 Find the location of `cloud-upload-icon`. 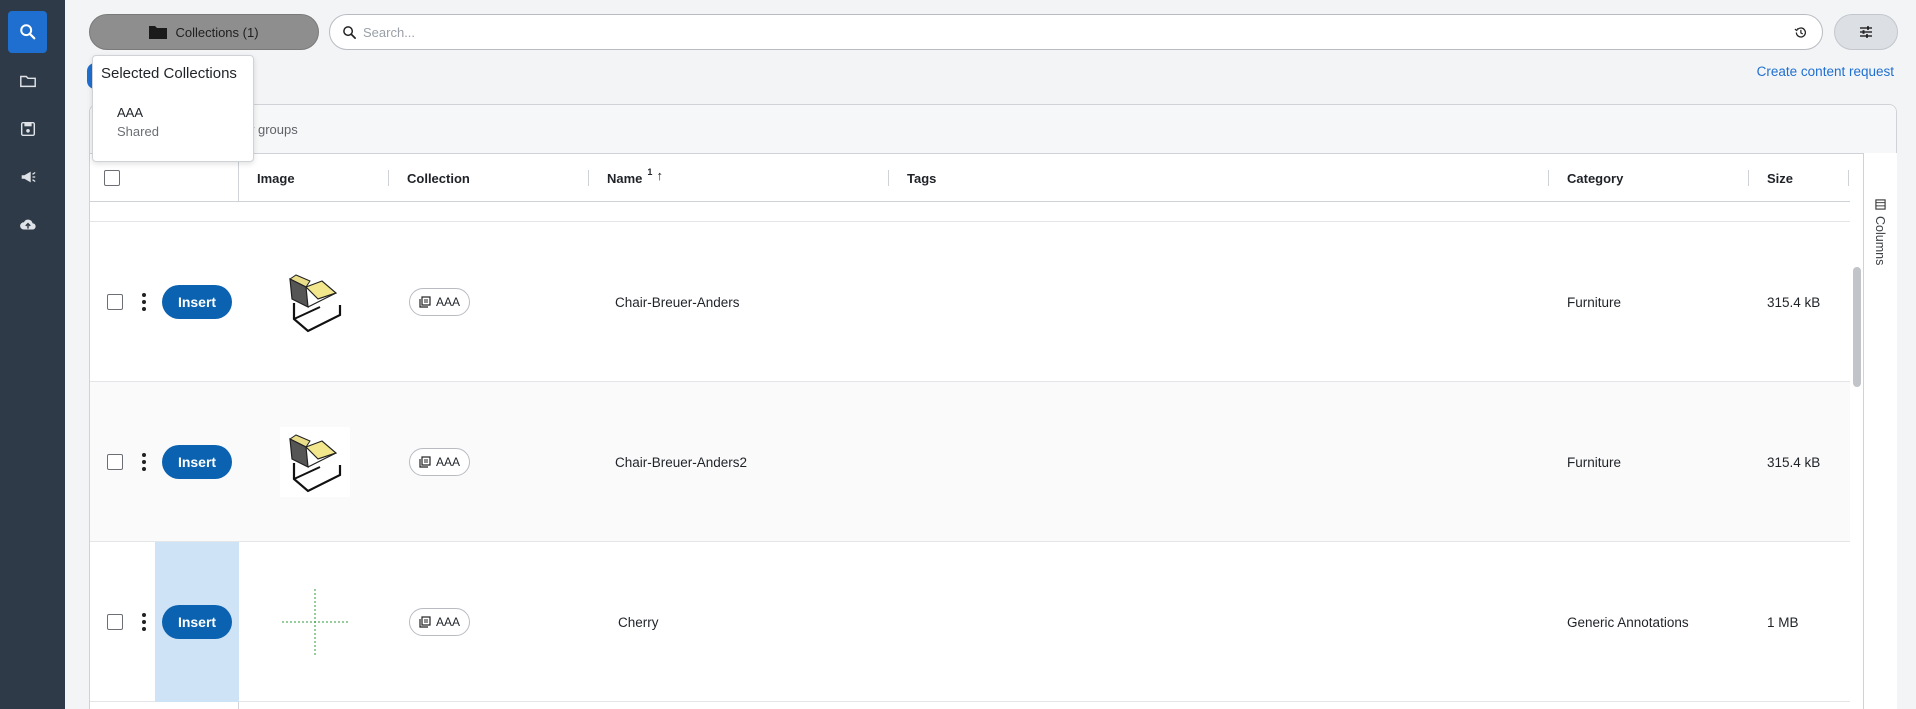

cloud-upload-icon is located at coordinates (27, 224).